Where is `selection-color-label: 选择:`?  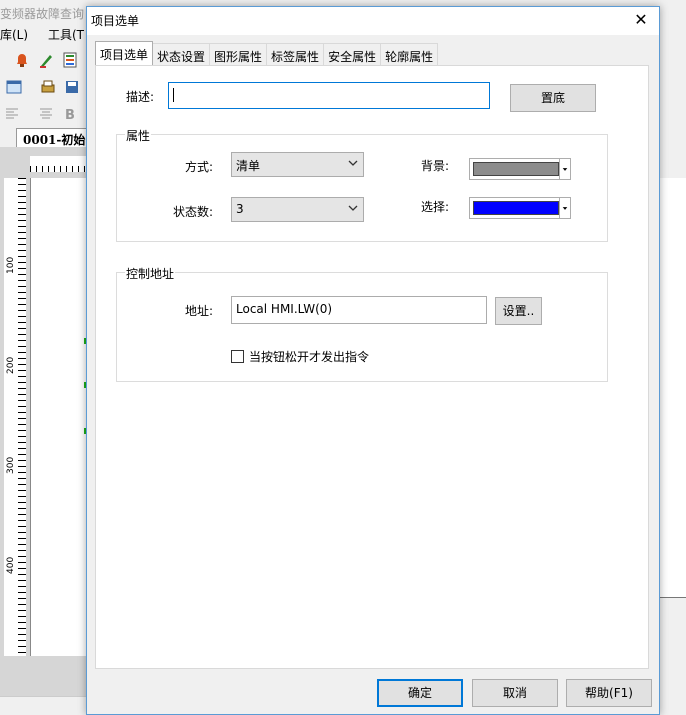
selection-color-label: 选择: is located at coordinates (434, 207).